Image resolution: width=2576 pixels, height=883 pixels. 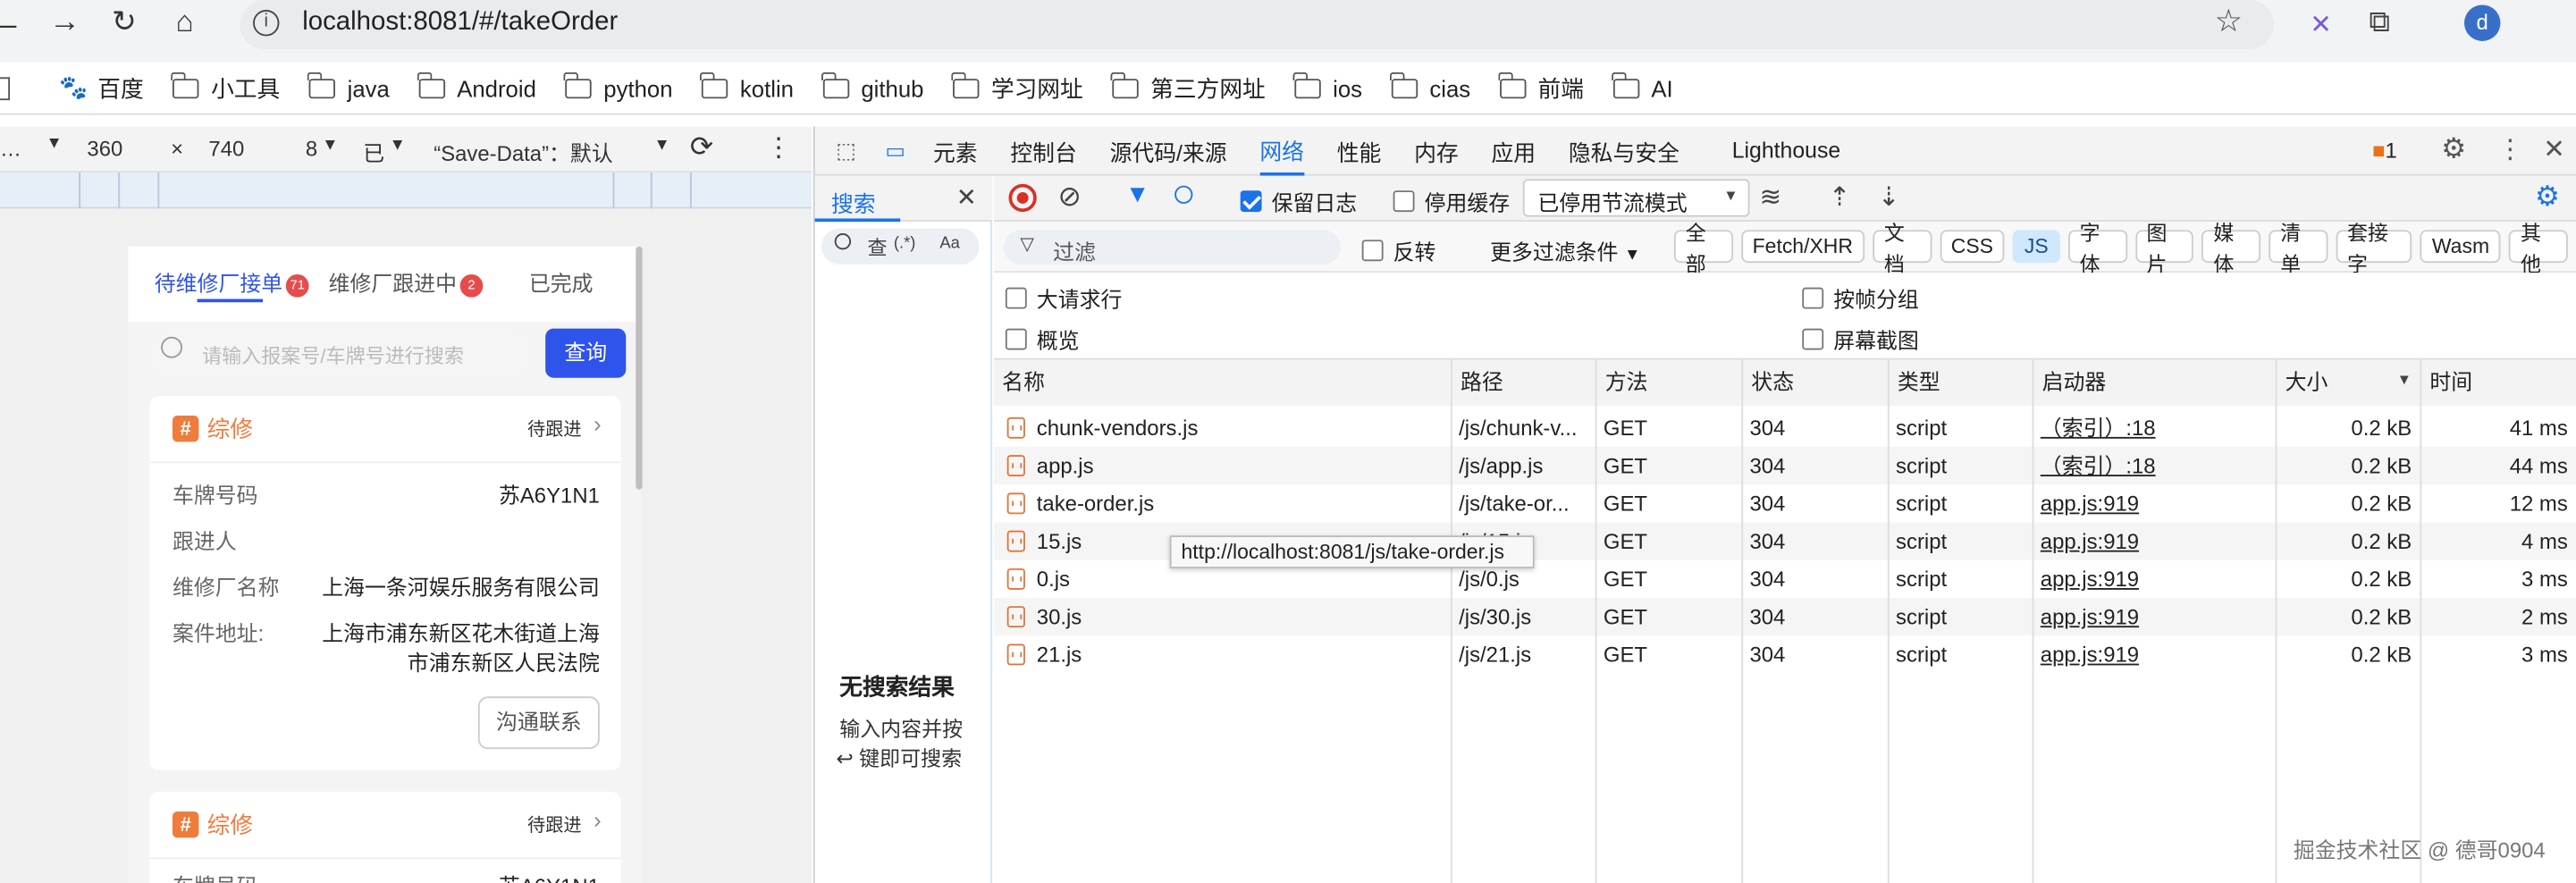 I want to click on scrollbar, so click(x=640, y=368).